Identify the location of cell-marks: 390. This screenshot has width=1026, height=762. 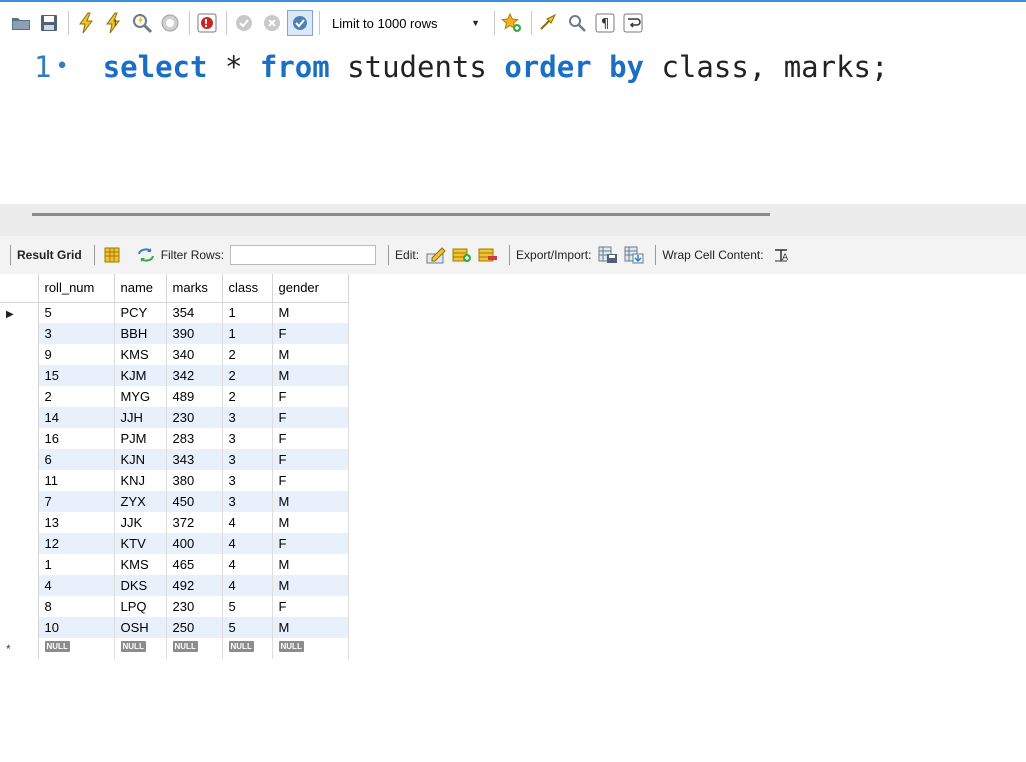
(194, 333).